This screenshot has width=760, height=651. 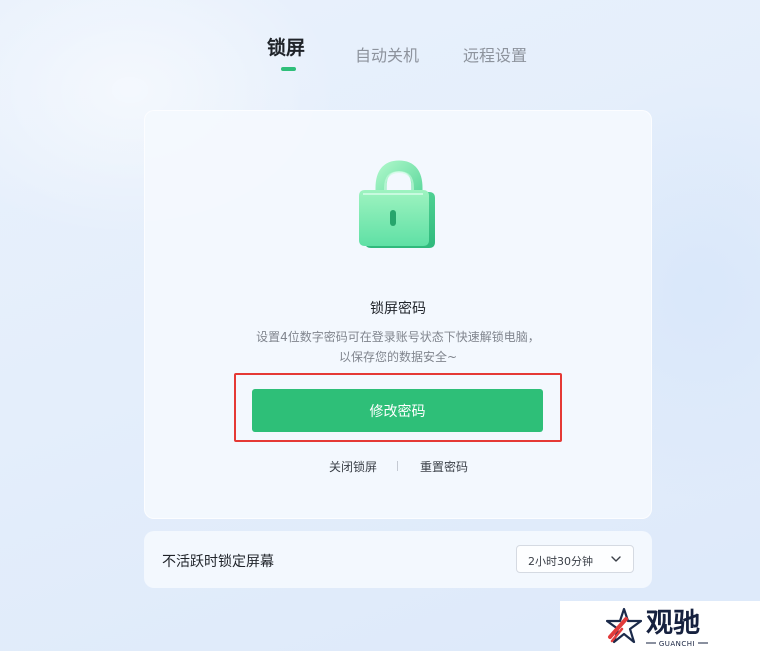 What do you see at coordinates (397, 466) in the screenshot?
I see `link-divider` at bounding box center [397, 466].